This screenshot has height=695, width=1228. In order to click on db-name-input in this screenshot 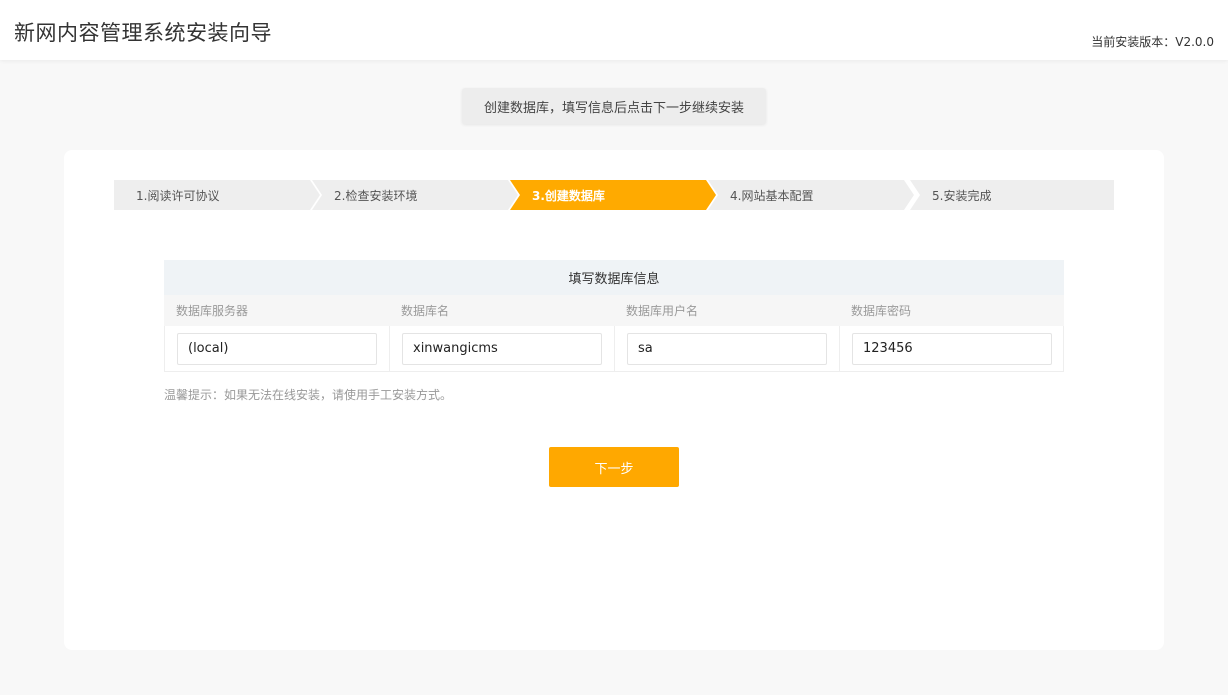, I will do `click(502, 348)`.